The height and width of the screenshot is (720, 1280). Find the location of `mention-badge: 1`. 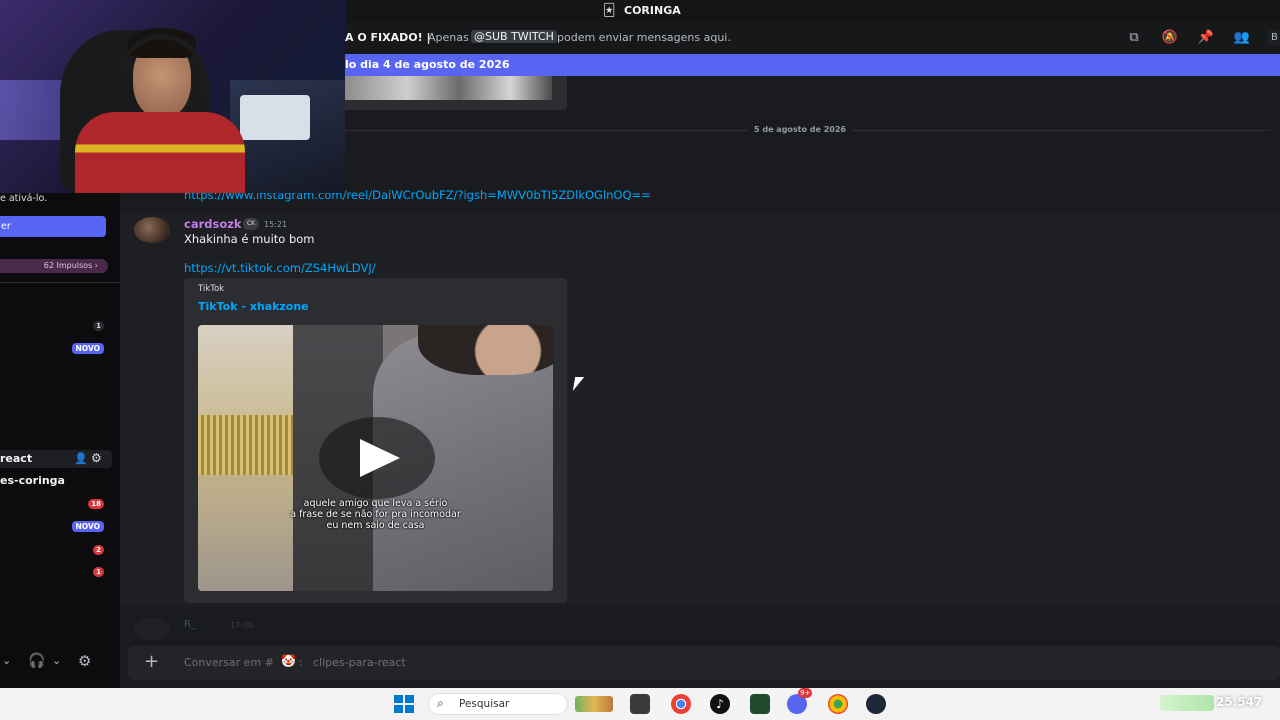

mention-badge: 1 is located at coordinates (98, 572).